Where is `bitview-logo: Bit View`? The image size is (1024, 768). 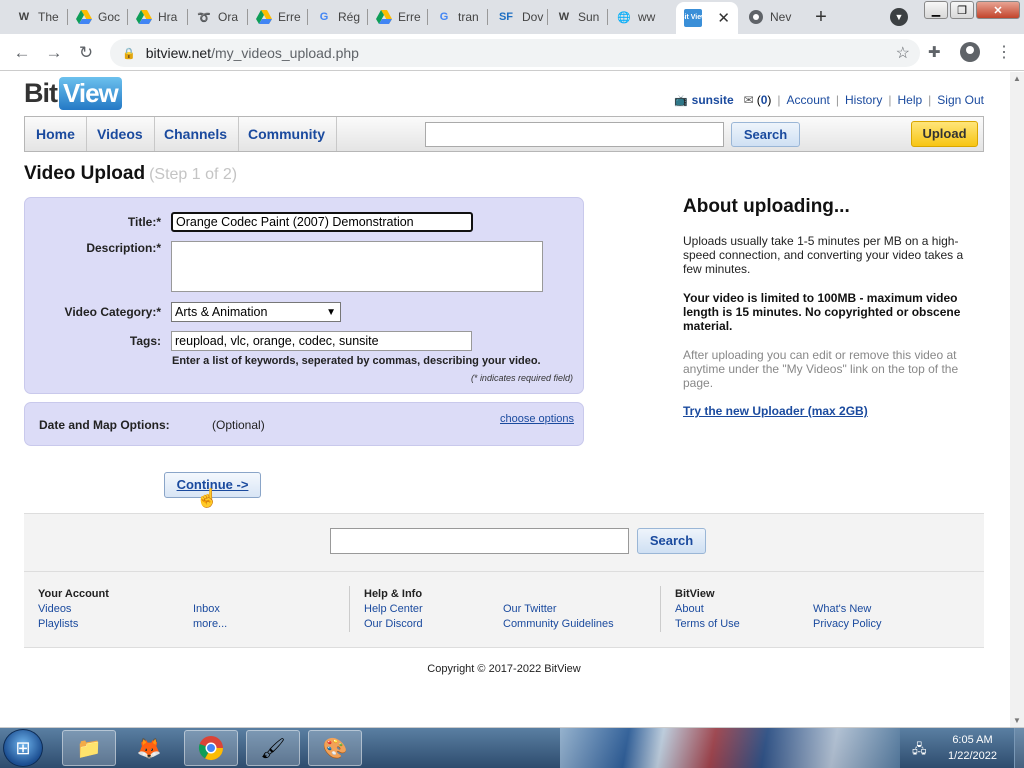
bitview-logo: Bit View is located at coordinates (73, 93).